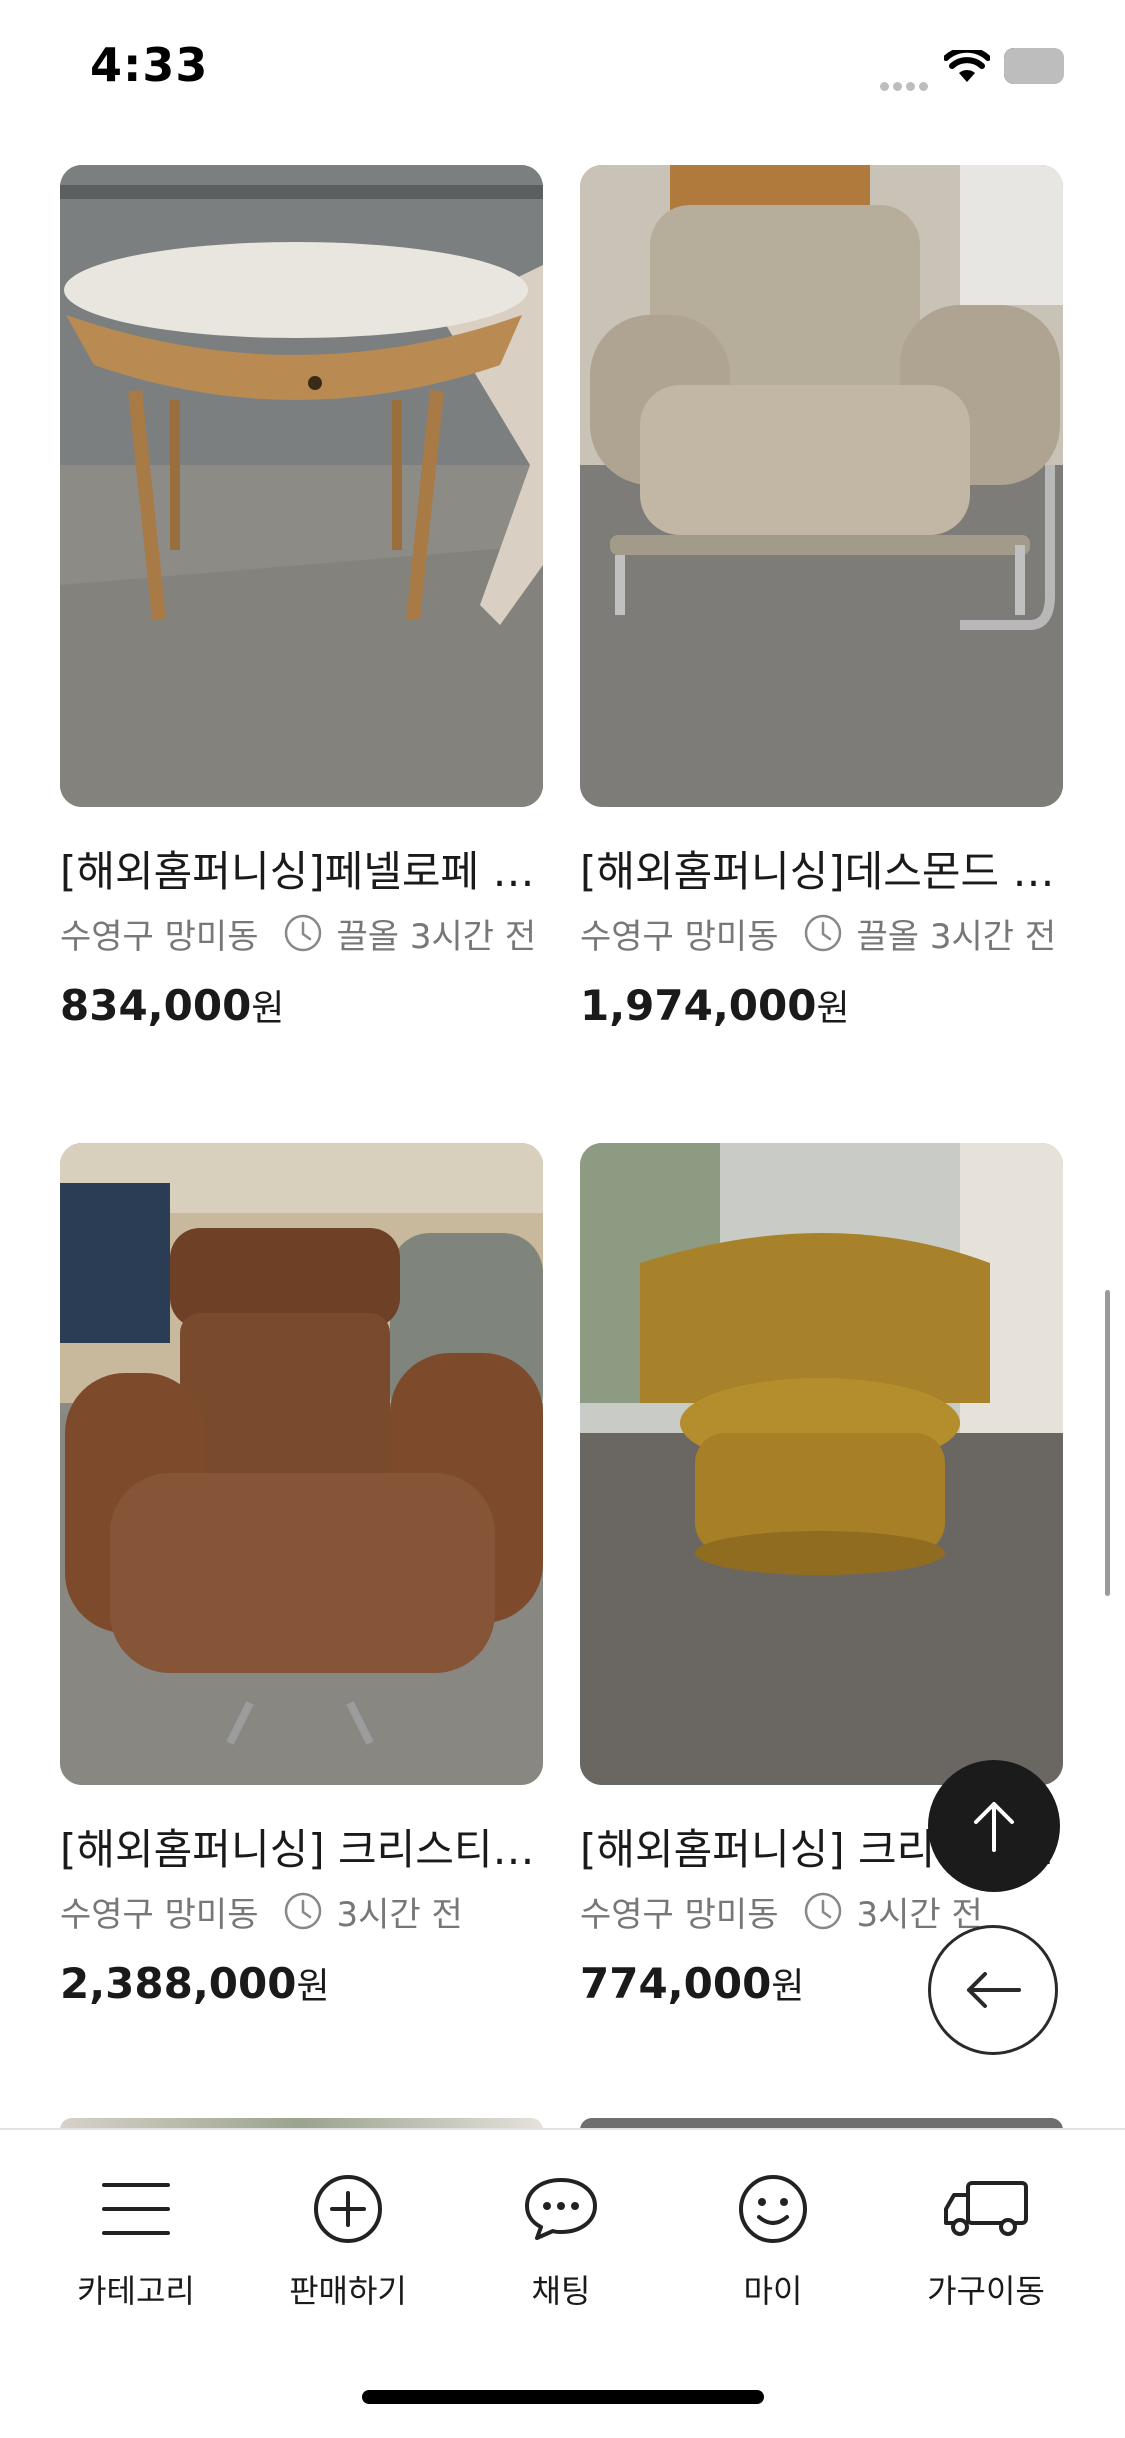  What do you see at coordinates (1107, 1443) in the screenshot?
I see `scroll-indicator` at bounding box center [1107, 1443].